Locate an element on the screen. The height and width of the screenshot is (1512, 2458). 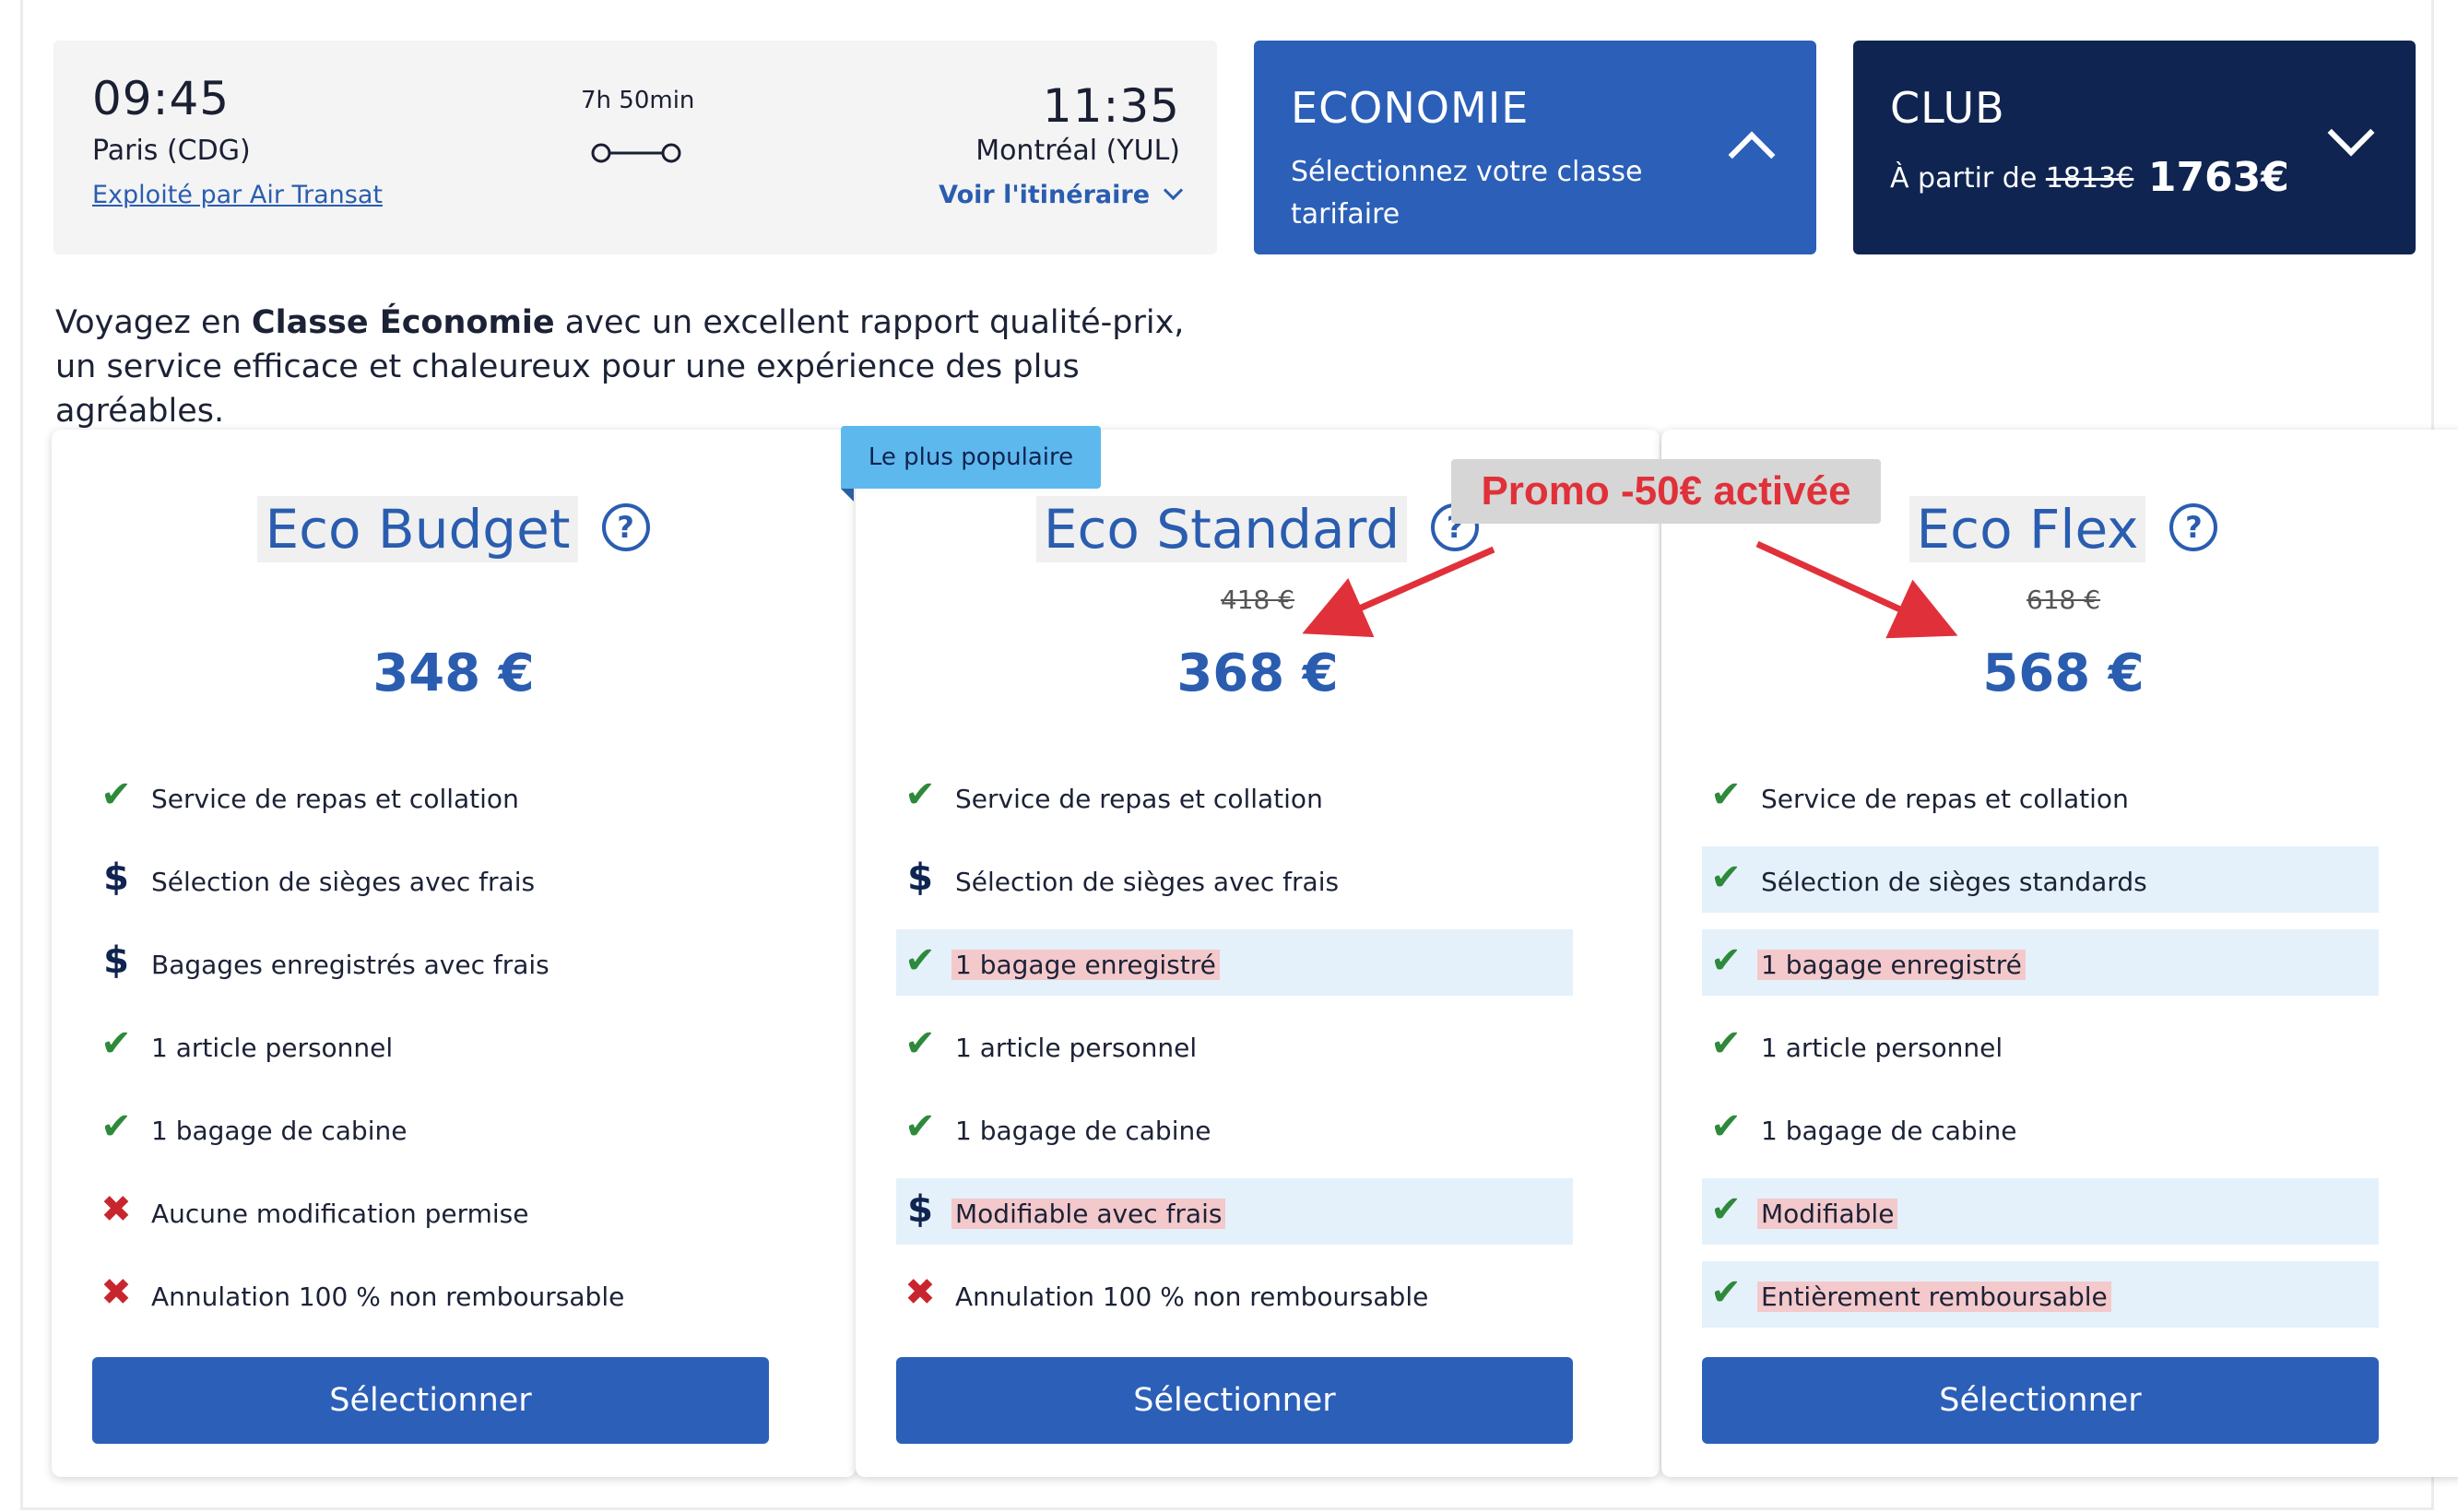
operated-by-link: Exploité par Air Transat is located at coordinates (237, 195).